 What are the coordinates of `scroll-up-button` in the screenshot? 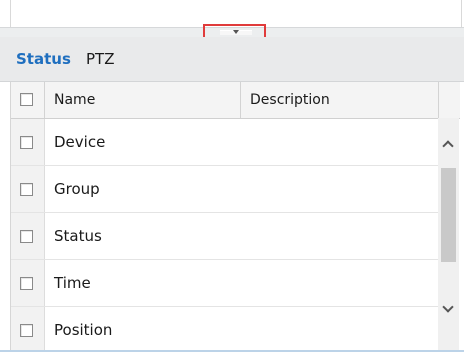 It's located at (448, 146).